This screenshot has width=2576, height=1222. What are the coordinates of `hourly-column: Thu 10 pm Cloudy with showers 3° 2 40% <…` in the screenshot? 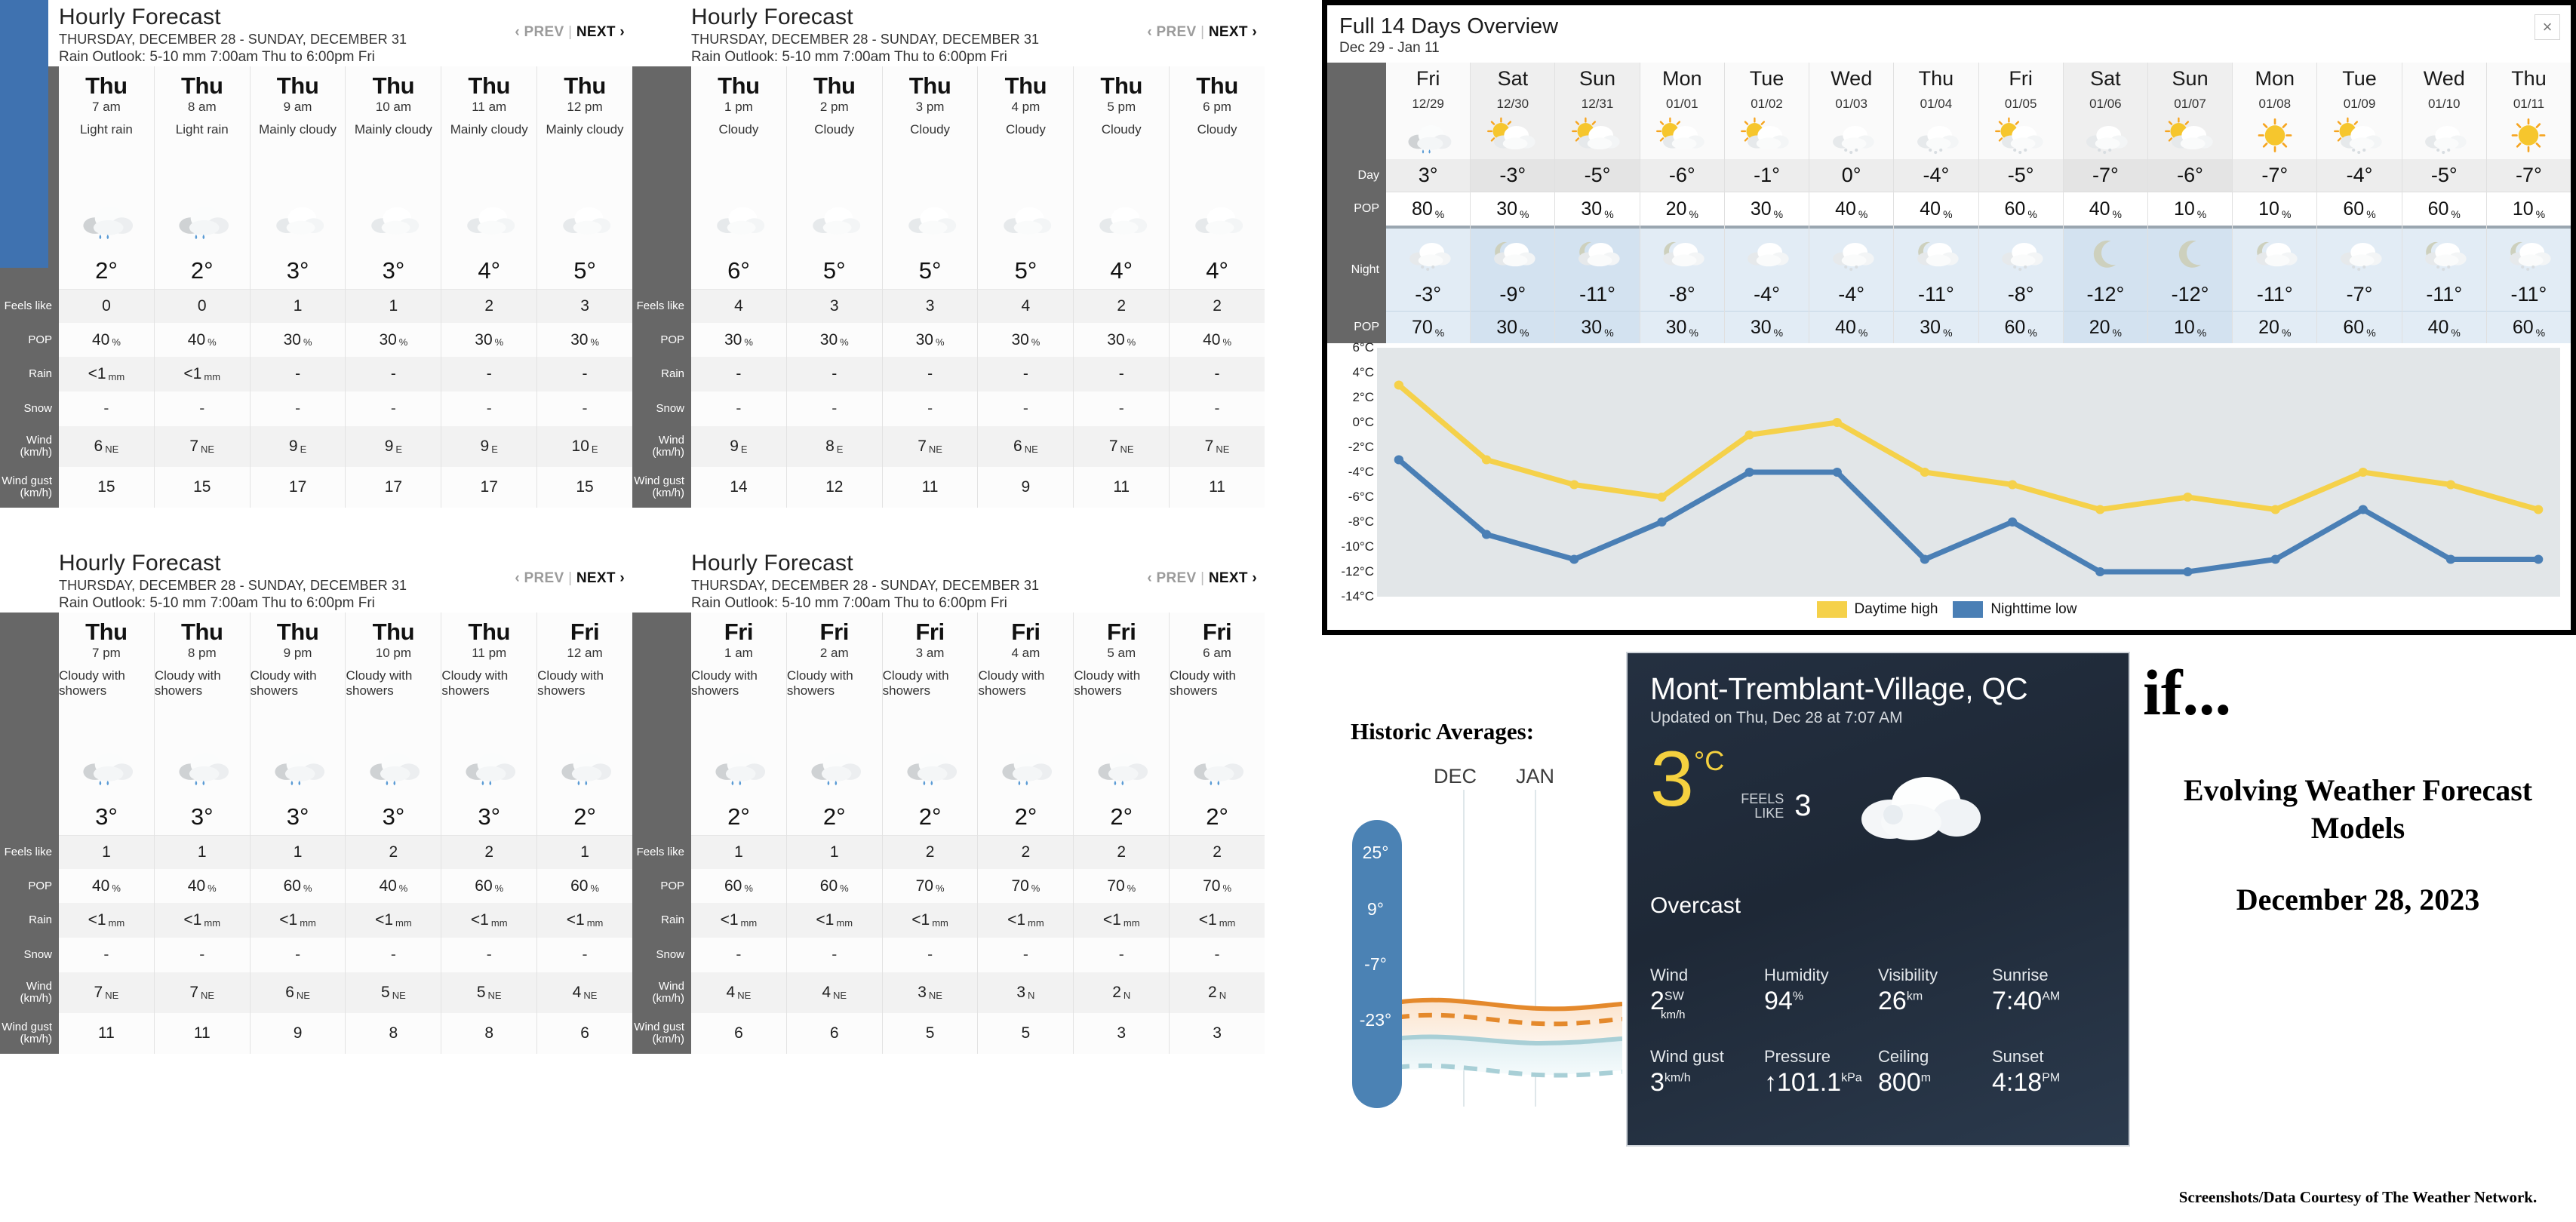 It's located at (393, 833).